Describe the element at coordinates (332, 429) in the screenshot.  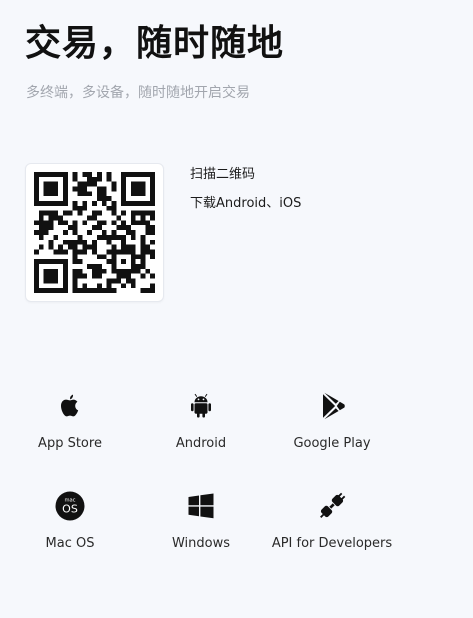
I see `platform-google-play: Google Play` at that location.